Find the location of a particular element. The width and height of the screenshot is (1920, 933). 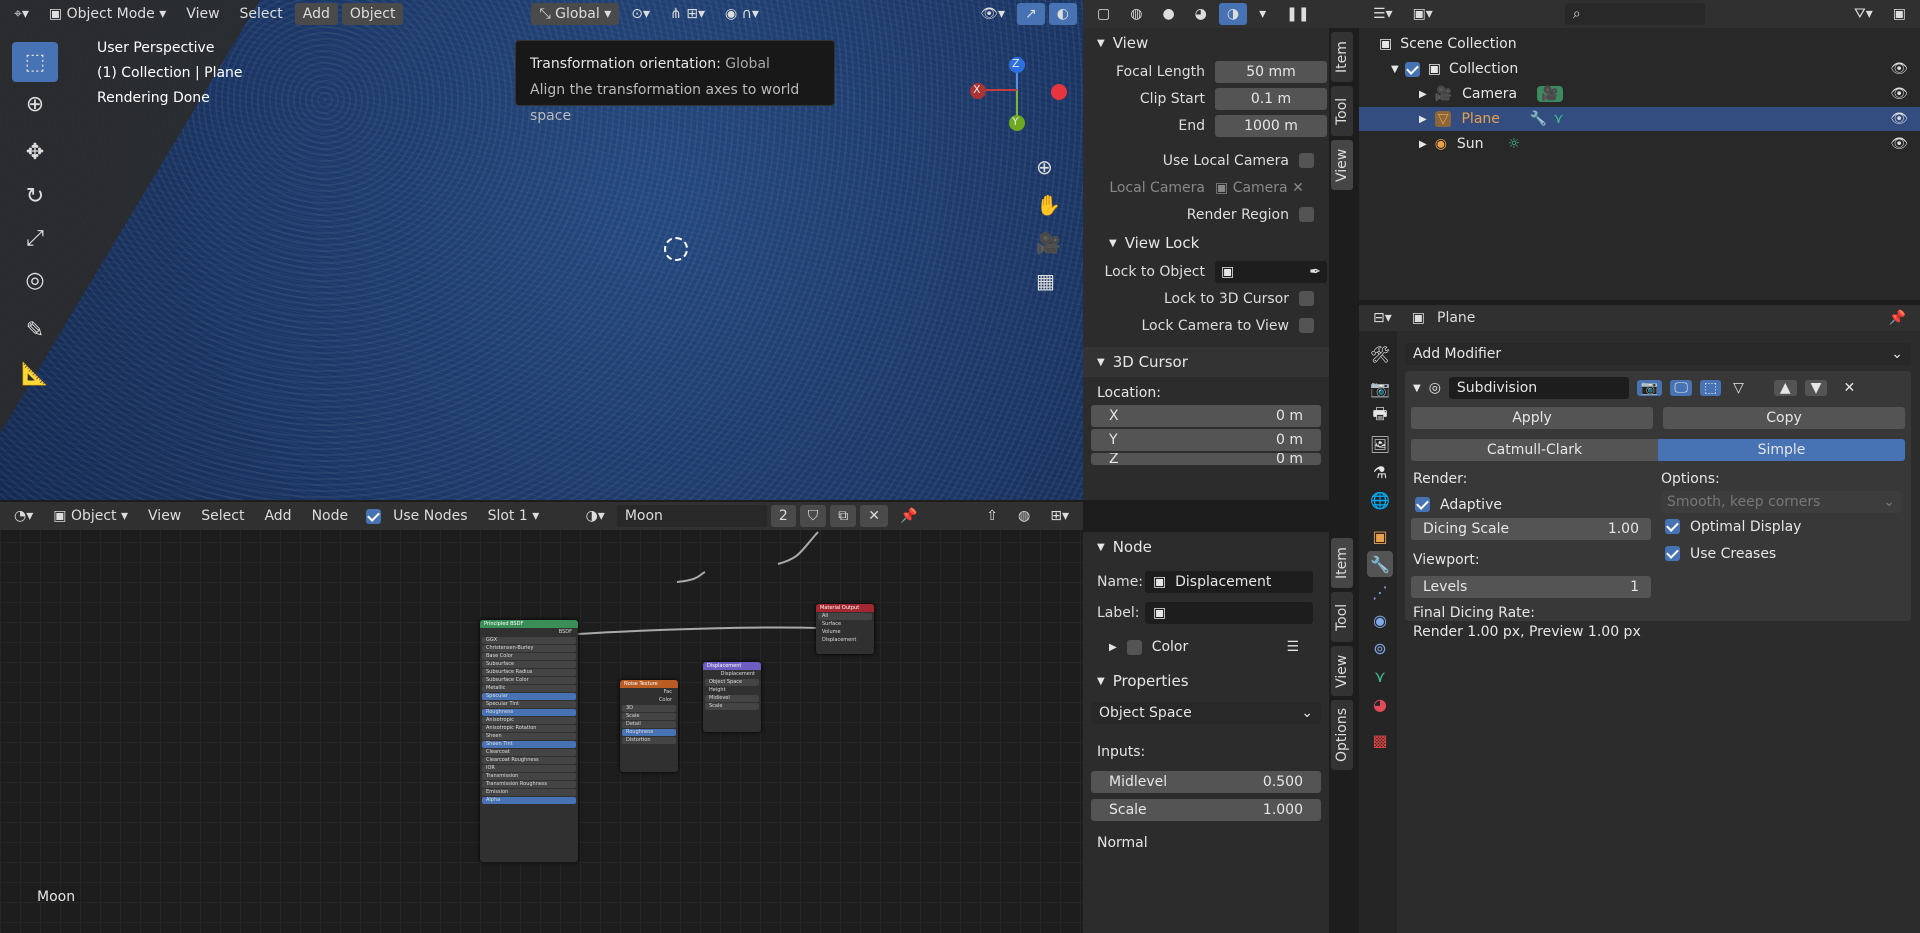

render-region-checkbox is located at coordinates (1306, 214).